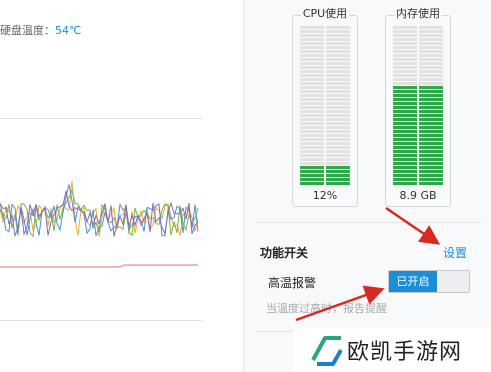  I want to click on high-temp-alarm-toggle: 已开启, so click(429, 281).